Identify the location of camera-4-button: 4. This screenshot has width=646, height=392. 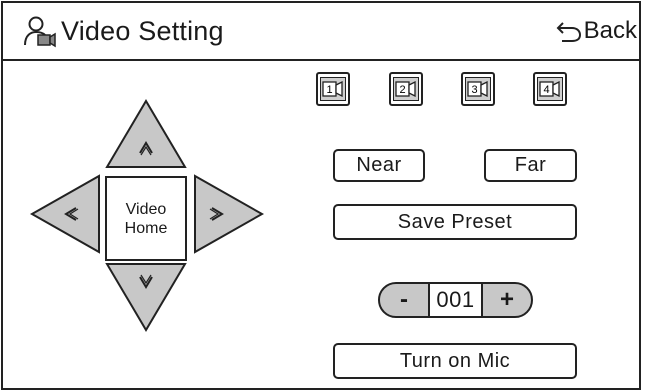
(550, 89).